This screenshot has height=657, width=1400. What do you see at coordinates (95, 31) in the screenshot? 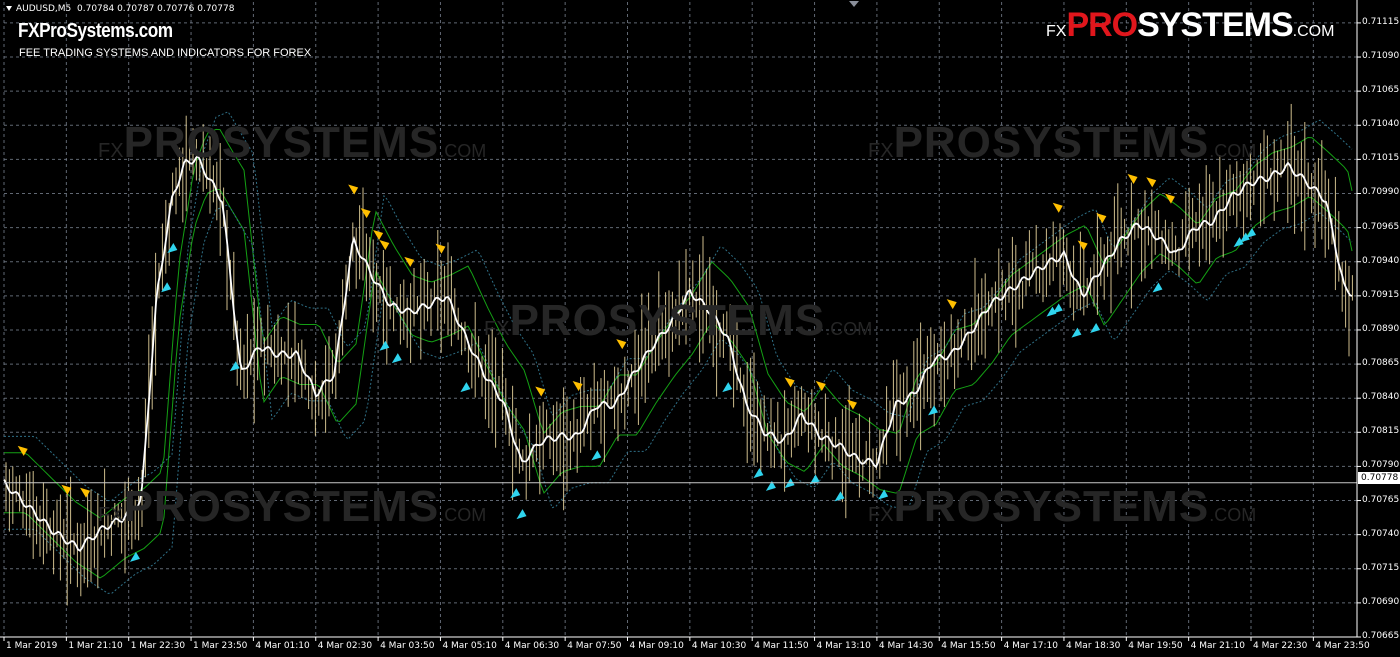
I see `site-title: FXProSystems.com` at bounding box center [95, 31].